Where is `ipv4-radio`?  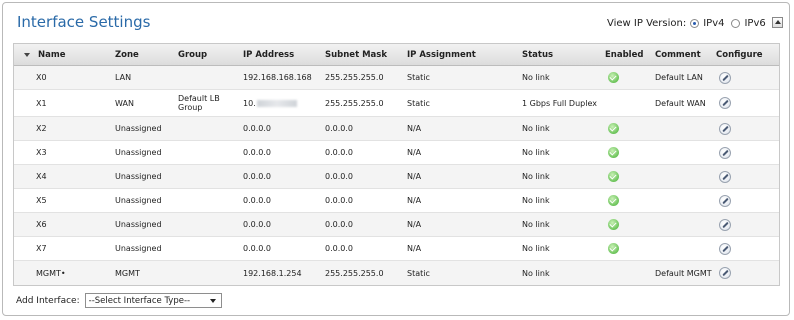
ipv4-radio is located at coordinates (695, 23).